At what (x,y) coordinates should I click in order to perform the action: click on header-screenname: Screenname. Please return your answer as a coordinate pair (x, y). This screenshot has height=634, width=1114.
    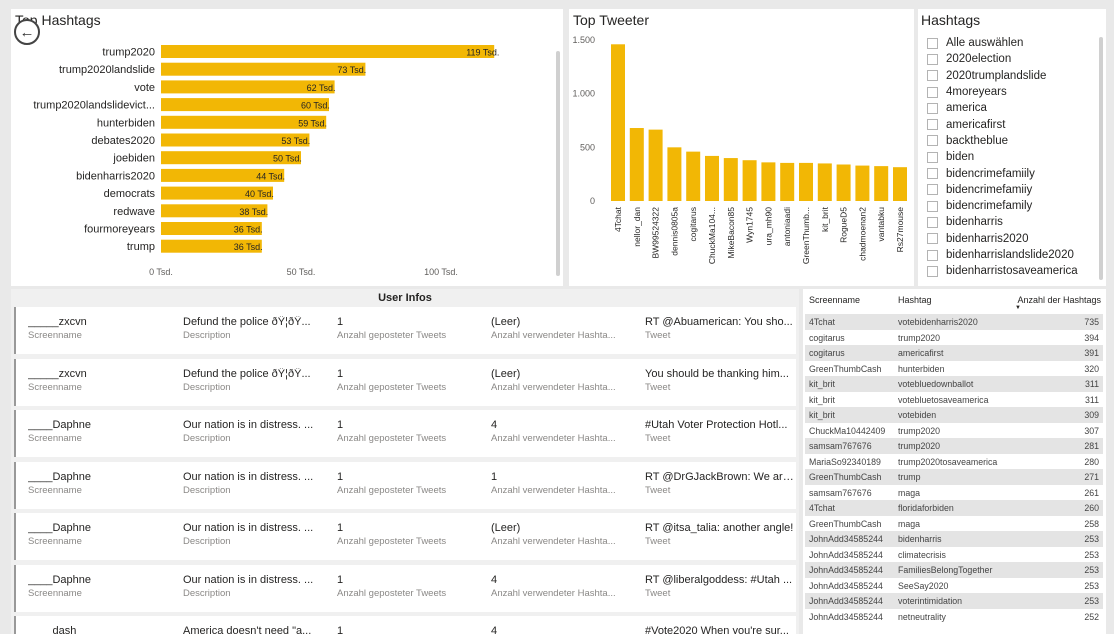
    Looking at the image, I should click on (834, 300).